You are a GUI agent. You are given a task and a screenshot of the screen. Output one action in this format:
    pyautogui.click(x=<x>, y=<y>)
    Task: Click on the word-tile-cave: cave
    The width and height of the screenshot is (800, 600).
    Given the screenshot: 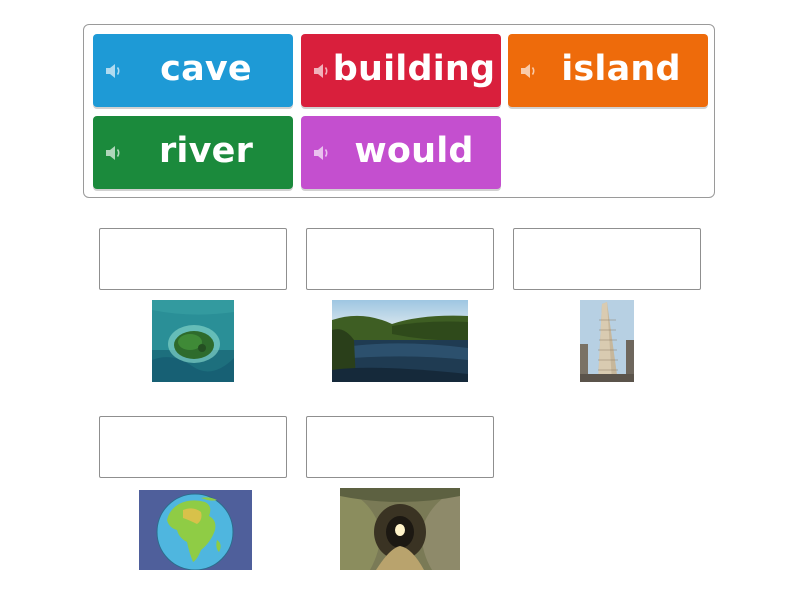 What is the action you would take?
    pyautogui.click(x=193, y=70)
    